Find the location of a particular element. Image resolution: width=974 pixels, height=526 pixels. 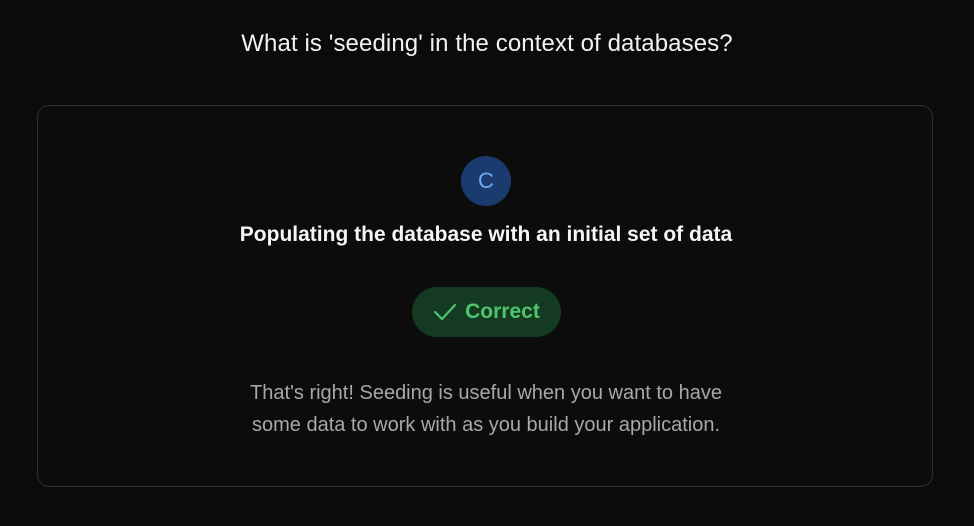

check-icon is located at coordinates (445, 312).